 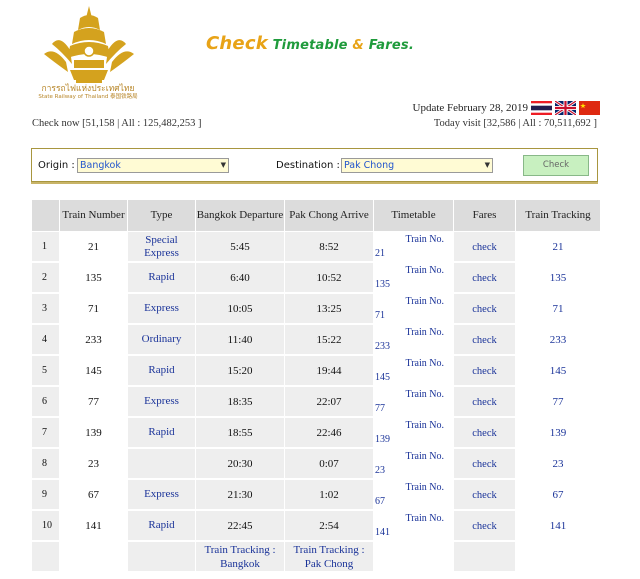 What do you see at coordinates (413, 401) in the screenshot?
I see `timetable-link: Train No. 77` at bounding box center [413, 401].